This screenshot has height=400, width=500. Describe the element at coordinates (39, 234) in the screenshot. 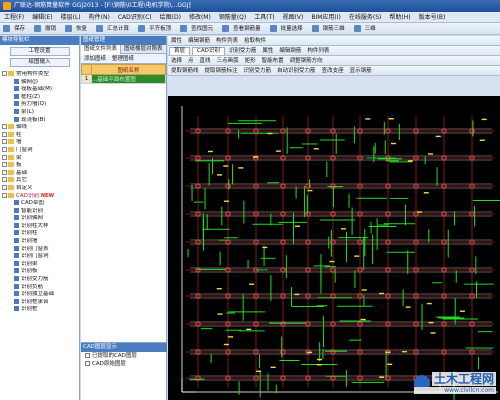

I see `tree-node: 识别柱` at that location.